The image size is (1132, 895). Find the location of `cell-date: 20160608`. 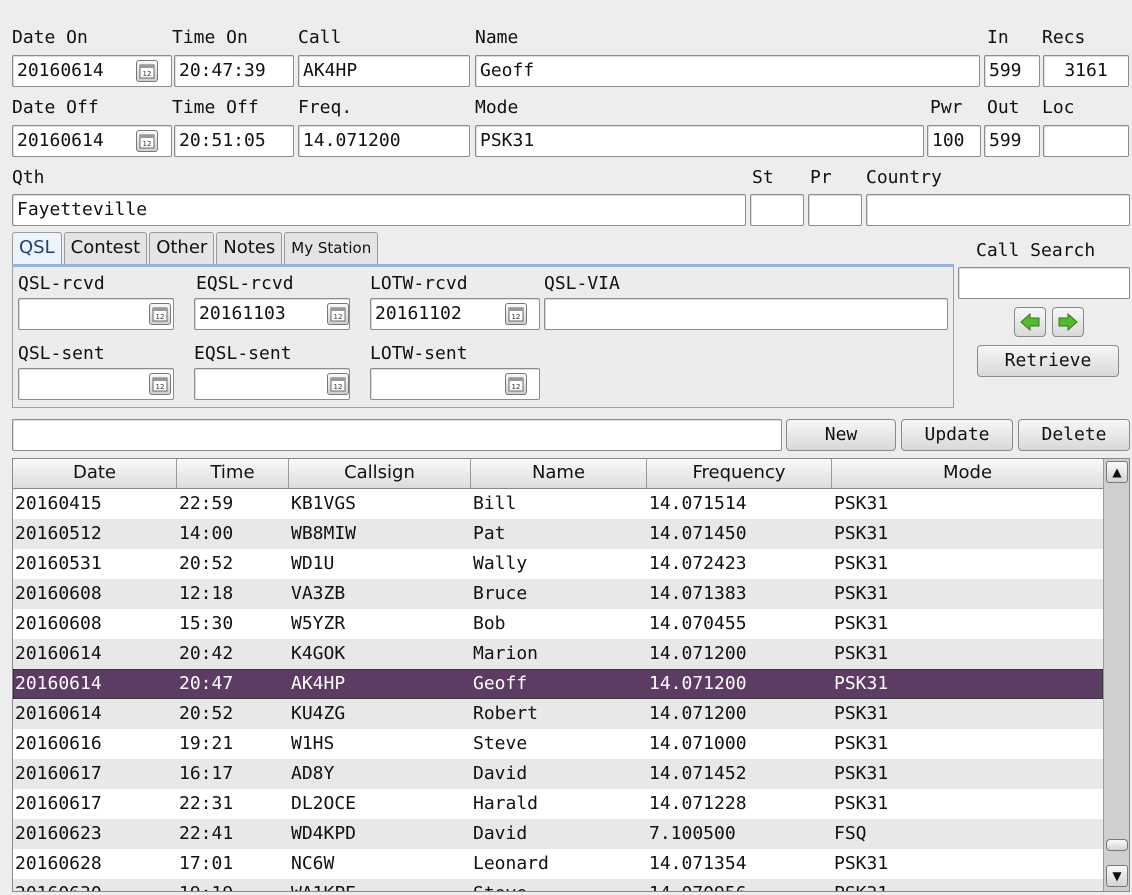

cell-date: 20160608 is located at coordinates (58, 623).